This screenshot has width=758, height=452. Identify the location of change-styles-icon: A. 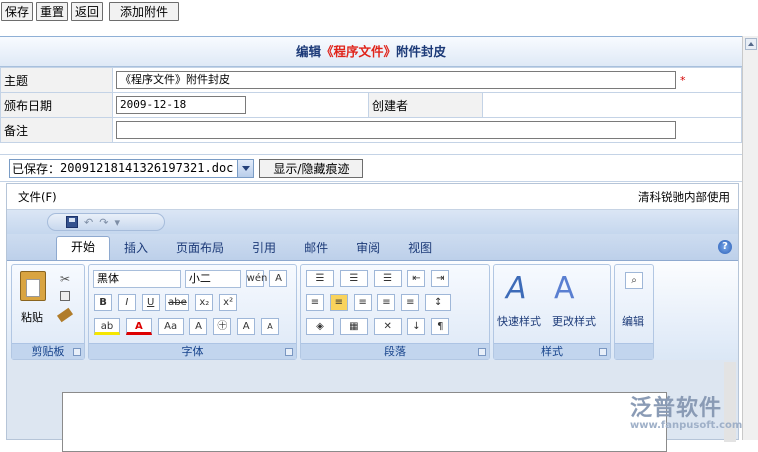
(564, 288).